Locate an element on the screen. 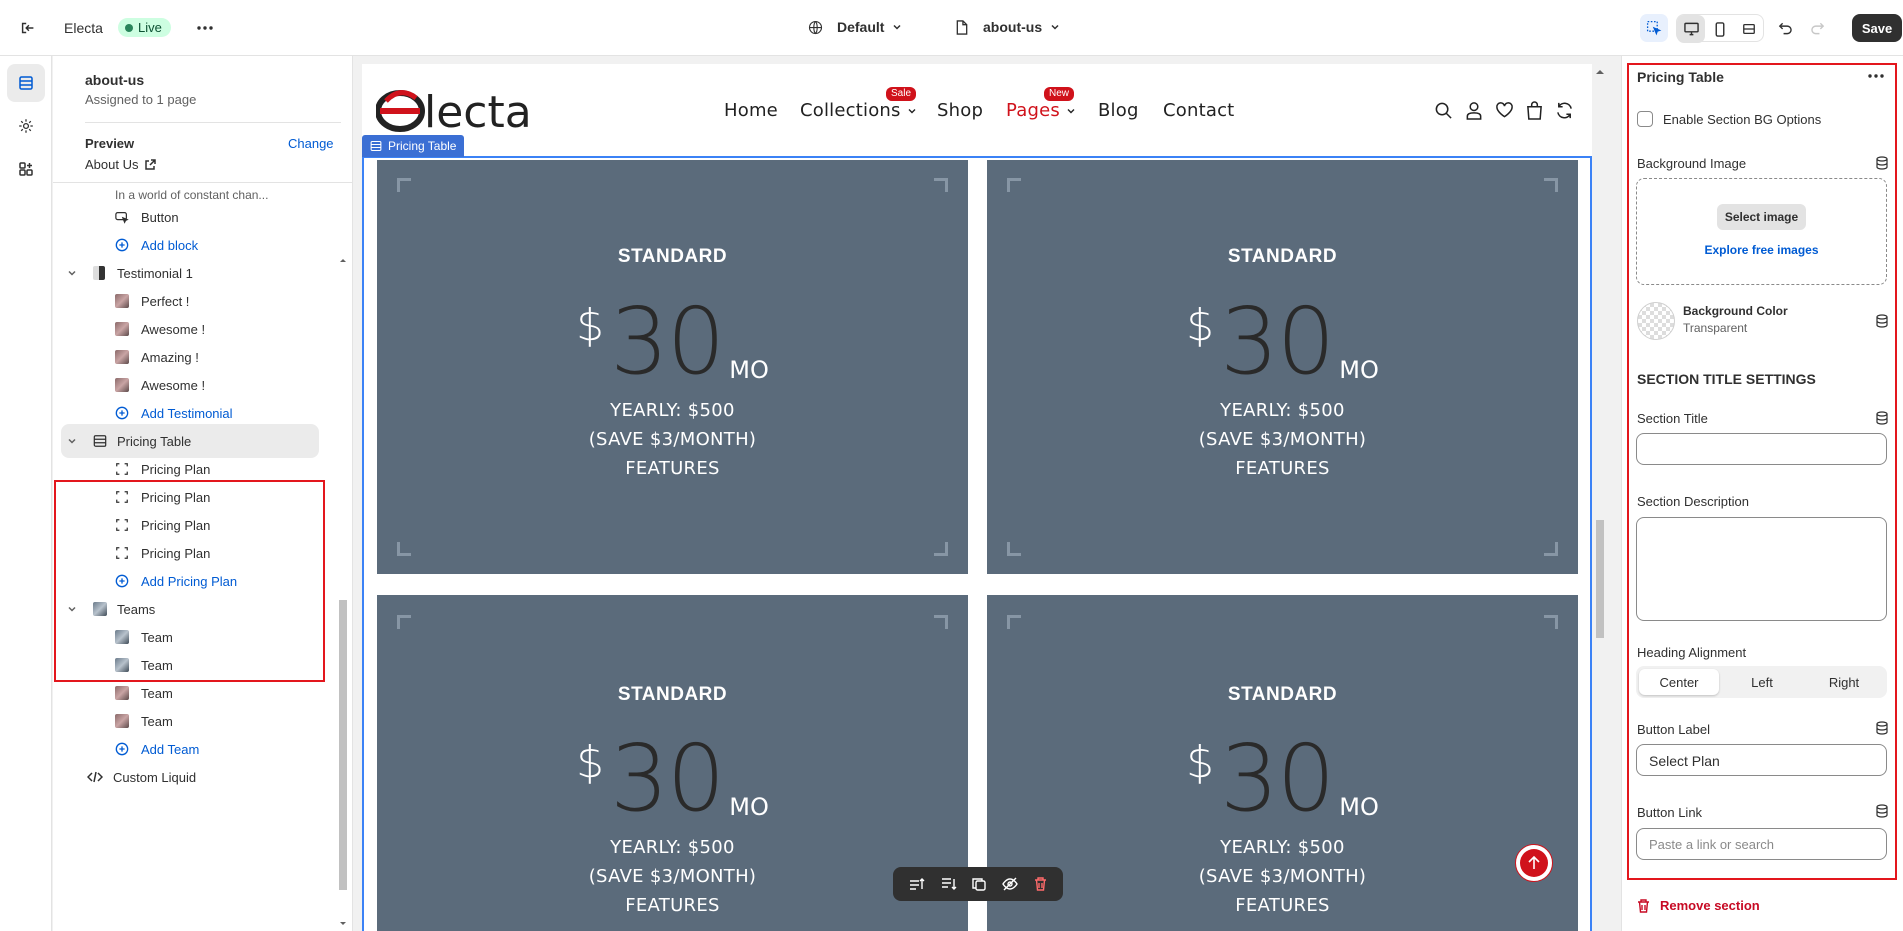 The height and width of the screenshot is (931, 1903). panel-more-icon is located at coordinates (1876, 76).